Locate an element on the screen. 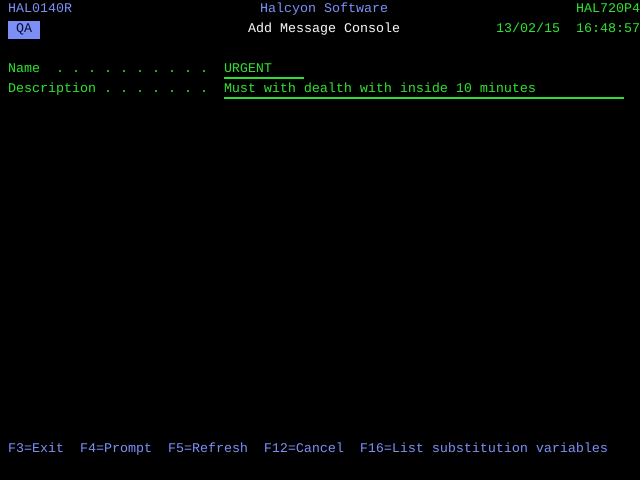 The image size is (640, 480). input-field: URGENT is located at coordinates (264, 70).